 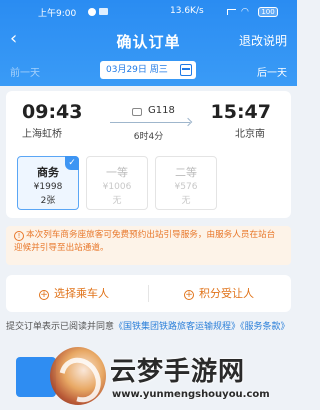 I want to click on battery-icon: 100, so click(x=268, y=12).